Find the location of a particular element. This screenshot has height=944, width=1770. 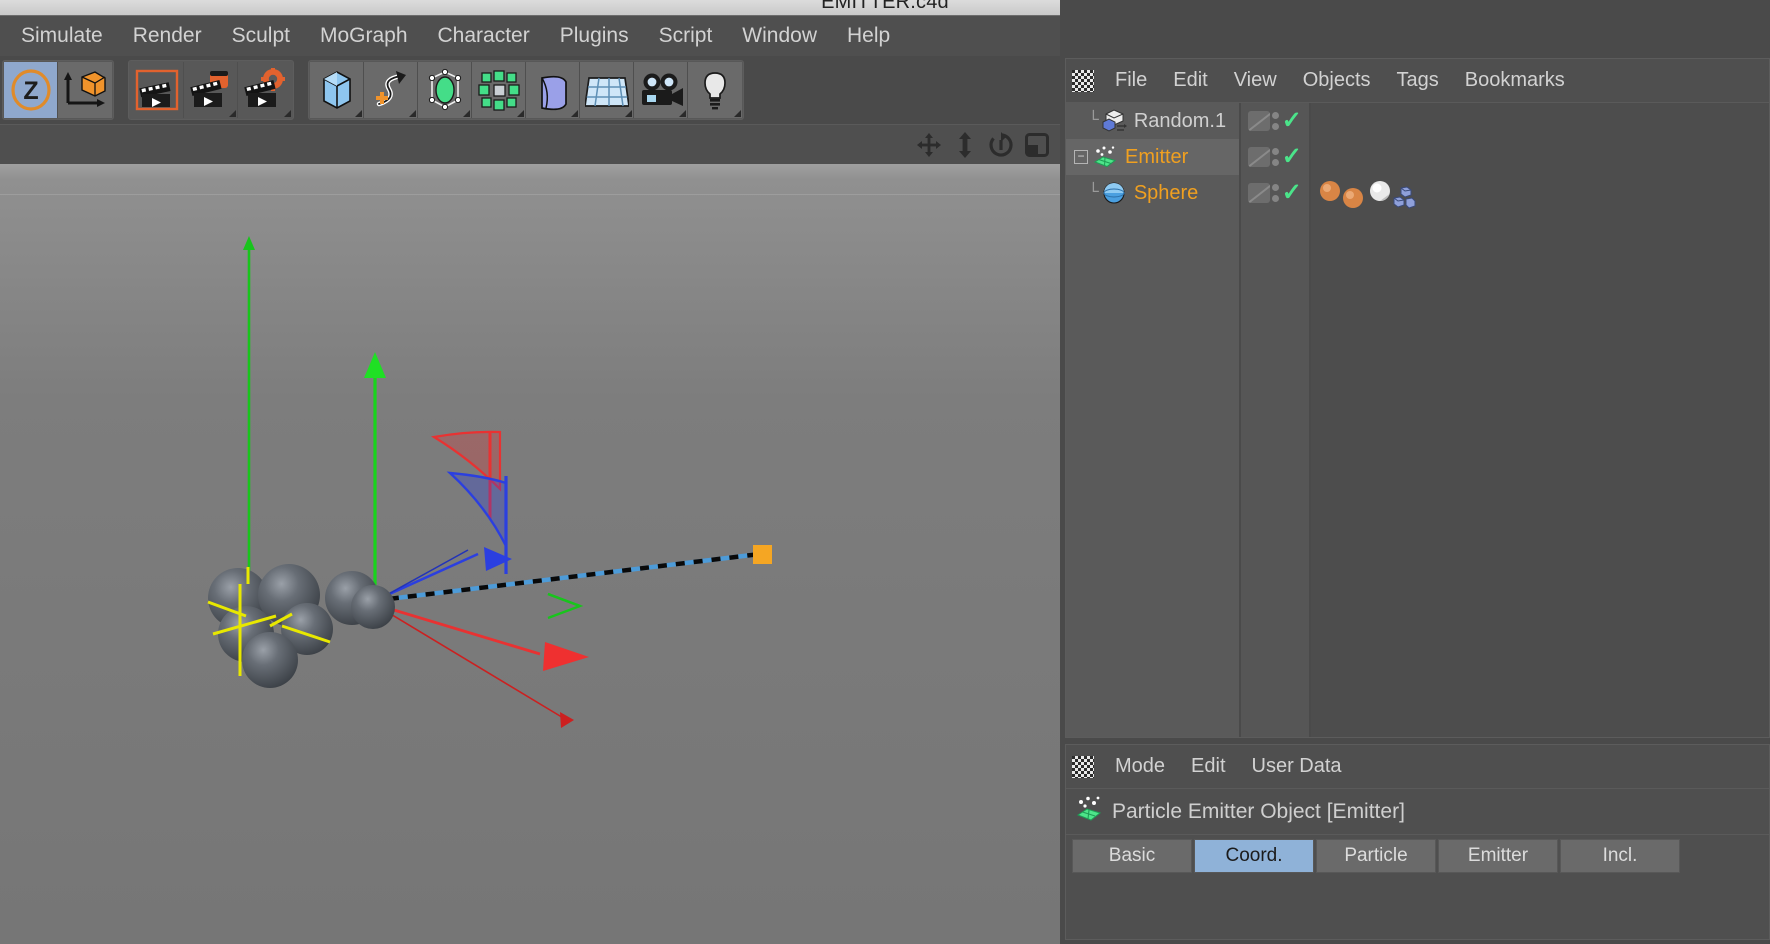

object-manager-menu-bookmarks: Bookmarks is located at coordinates (1515, 80).